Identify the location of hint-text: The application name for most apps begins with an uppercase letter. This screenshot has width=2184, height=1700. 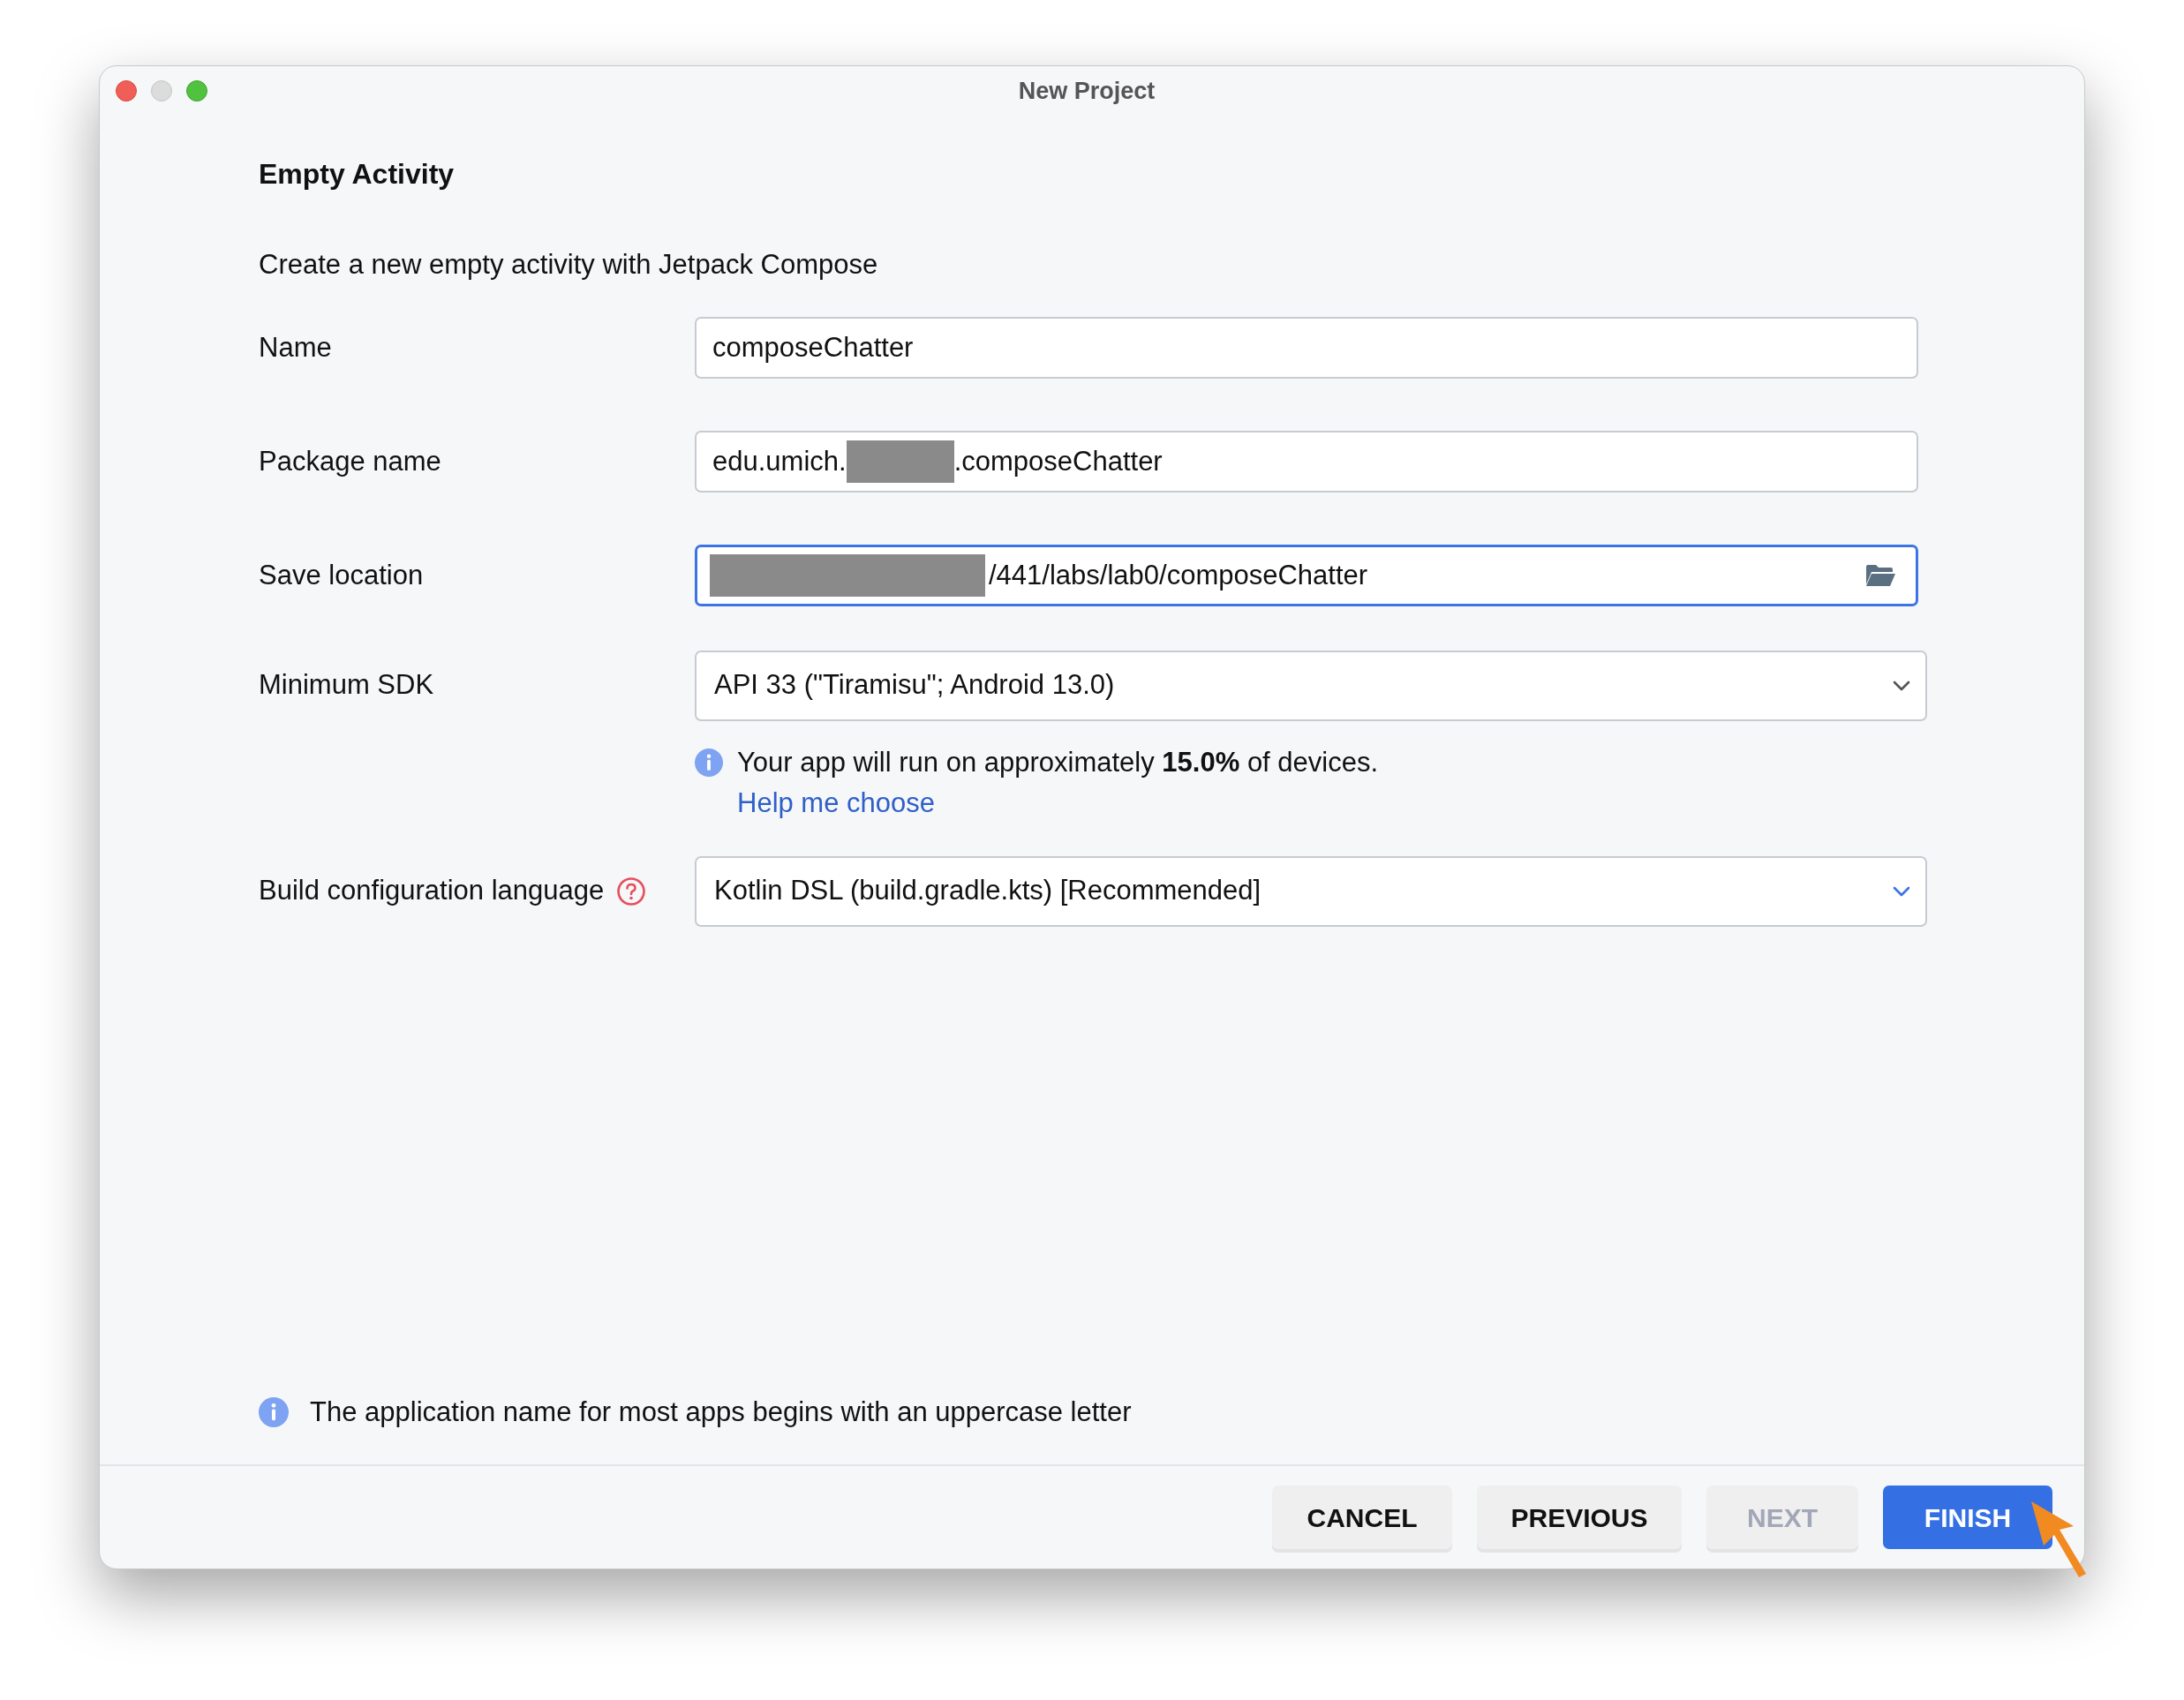
(721, 1412).